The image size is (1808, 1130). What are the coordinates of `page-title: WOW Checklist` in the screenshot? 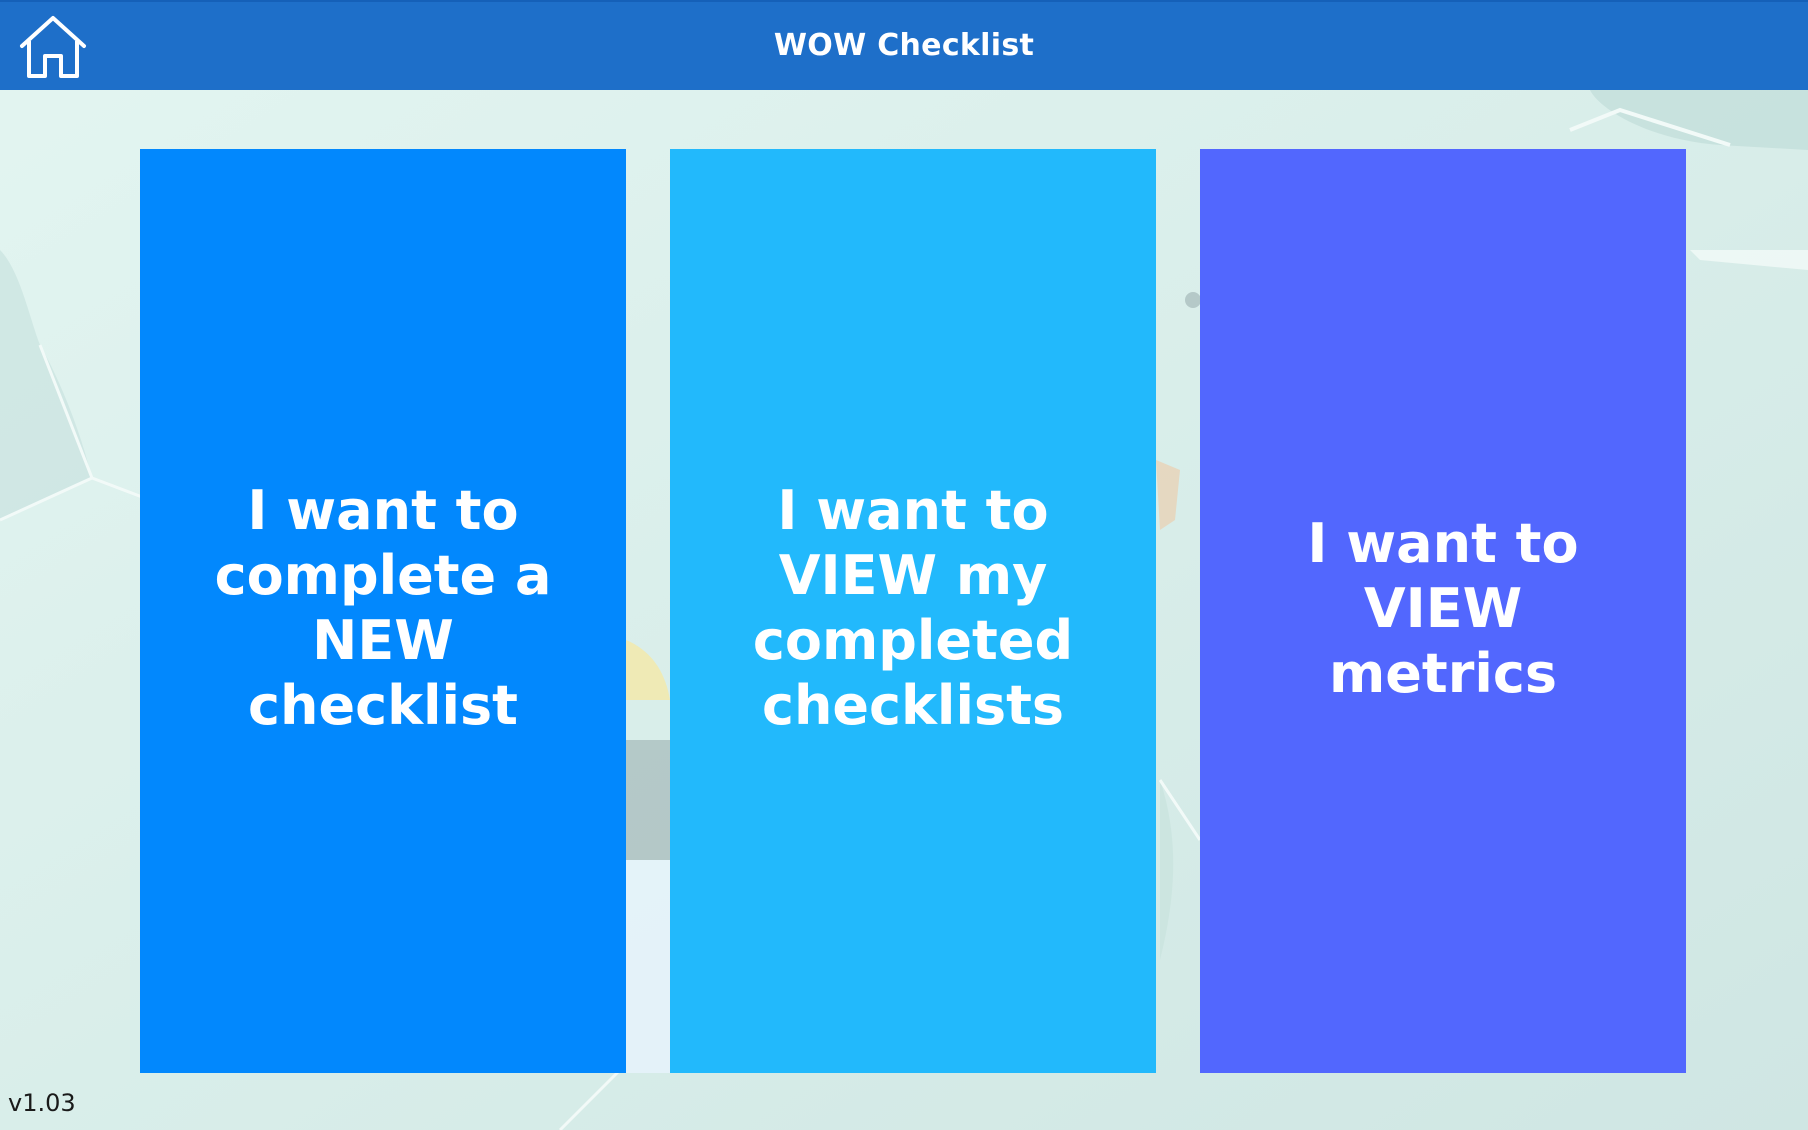 It's located at (904, 45).